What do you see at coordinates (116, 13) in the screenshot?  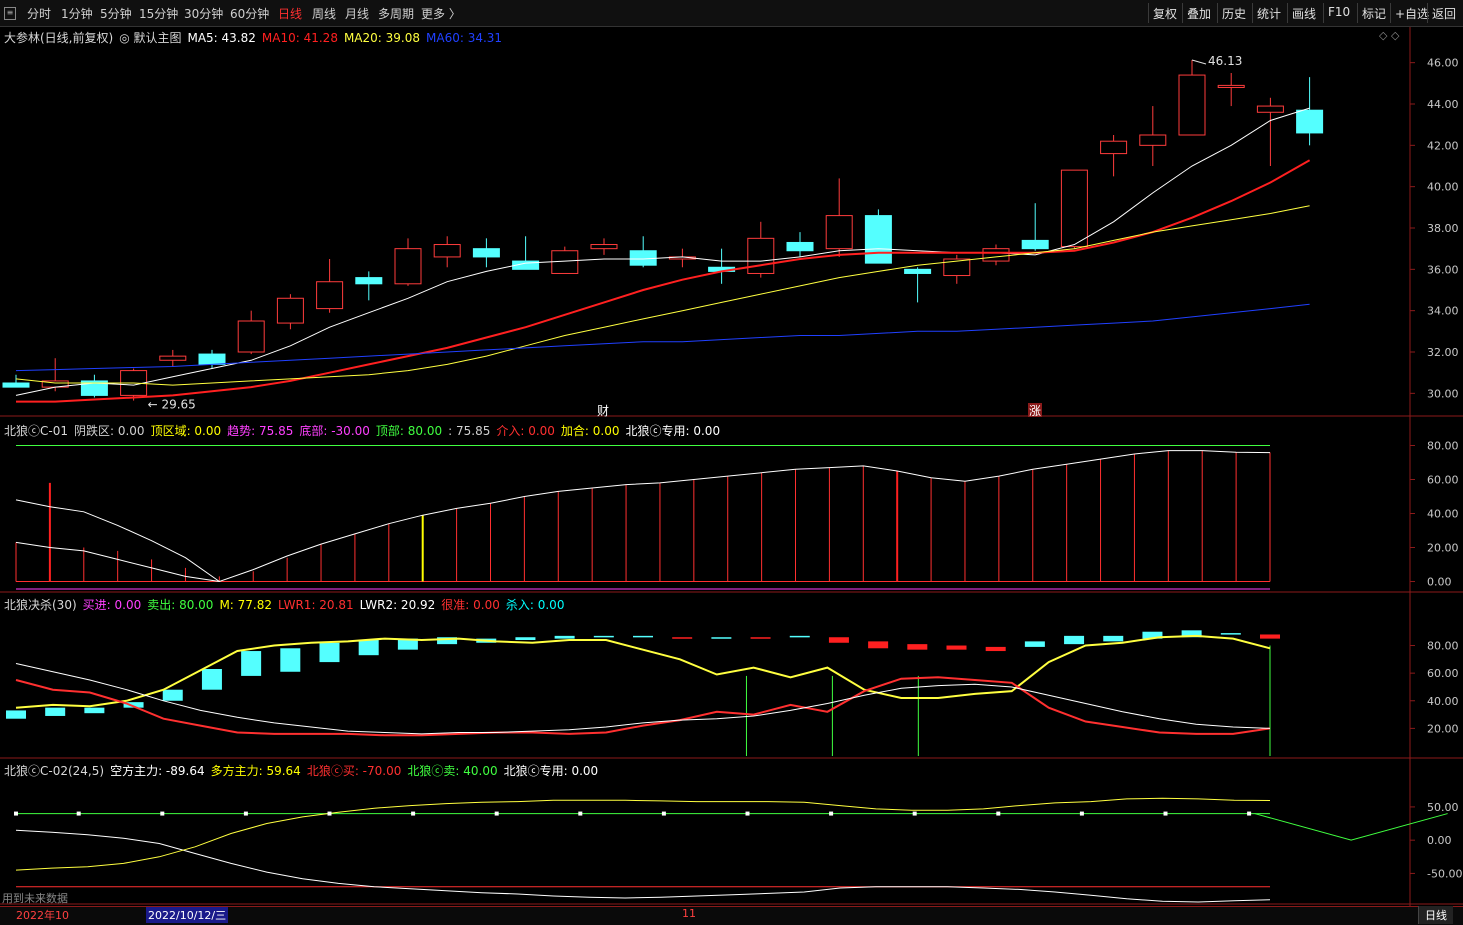 I see `period-tab-2: 5分钟` at bounding box center [116, 13].